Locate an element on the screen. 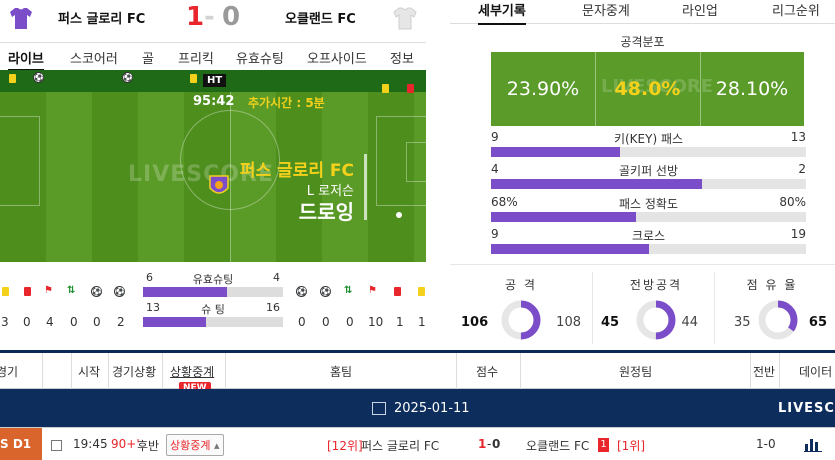 The image size is (835, 460). home-score: 1 is located at coordinates (195, 17).